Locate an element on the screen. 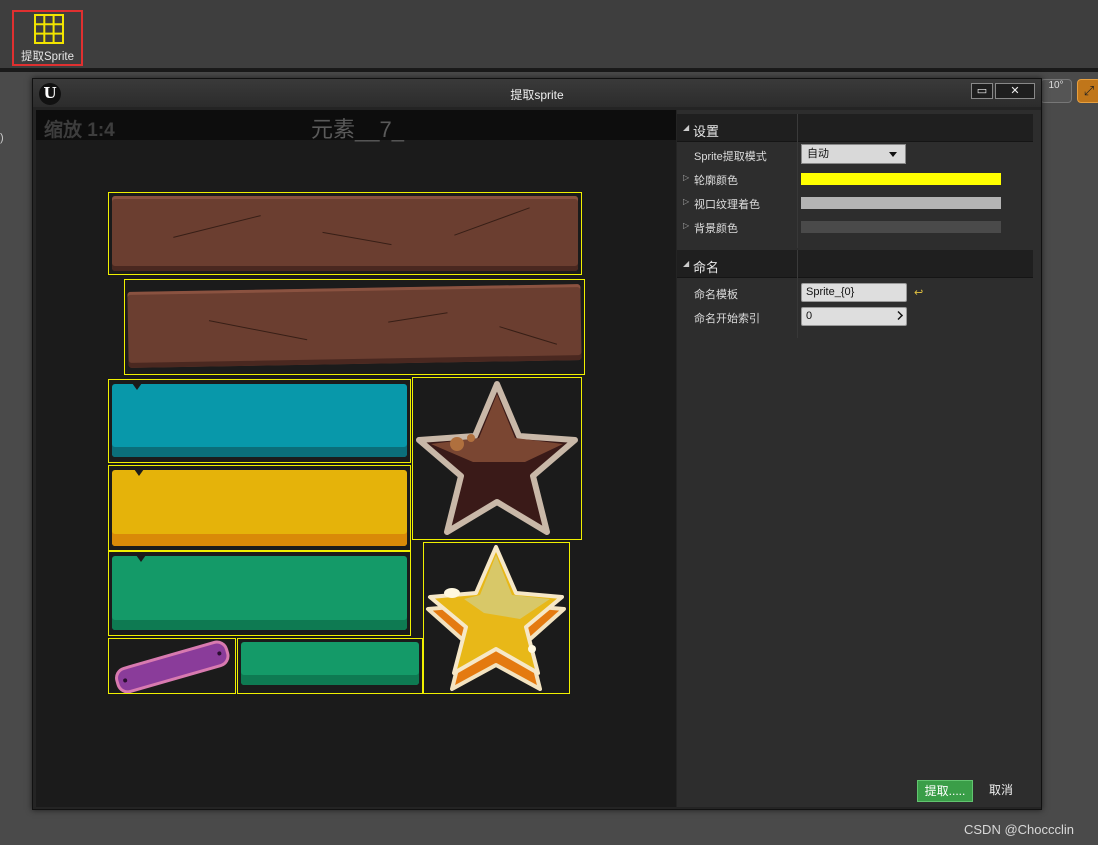 The height and width of the screenshot is (845, 1098). dialog-titlebar: U 提取sprite ▭ ✕ is located at coordinates (537, 93).